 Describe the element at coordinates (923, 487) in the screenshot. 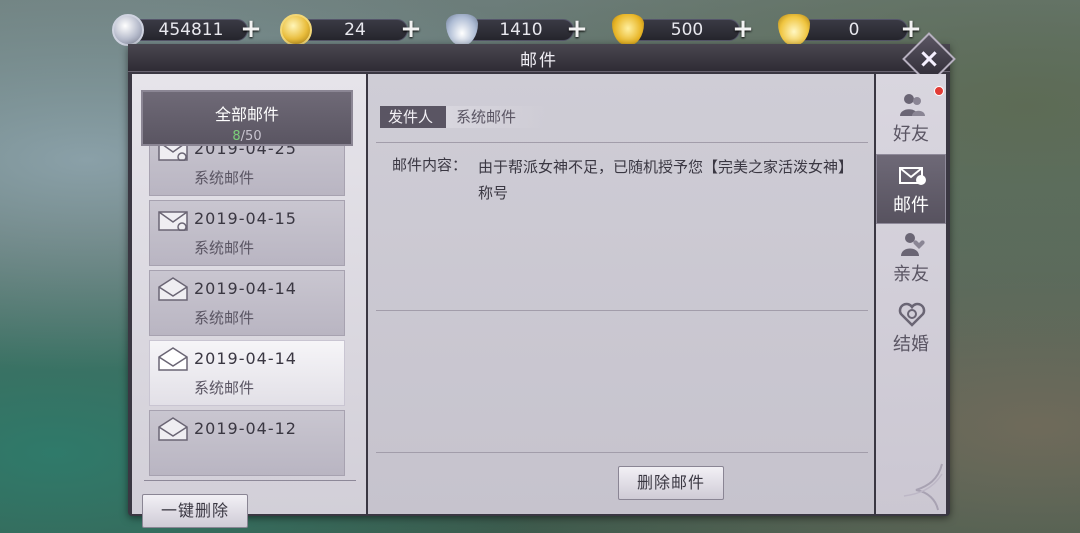

I see `corner-ornament-icon` at that location.